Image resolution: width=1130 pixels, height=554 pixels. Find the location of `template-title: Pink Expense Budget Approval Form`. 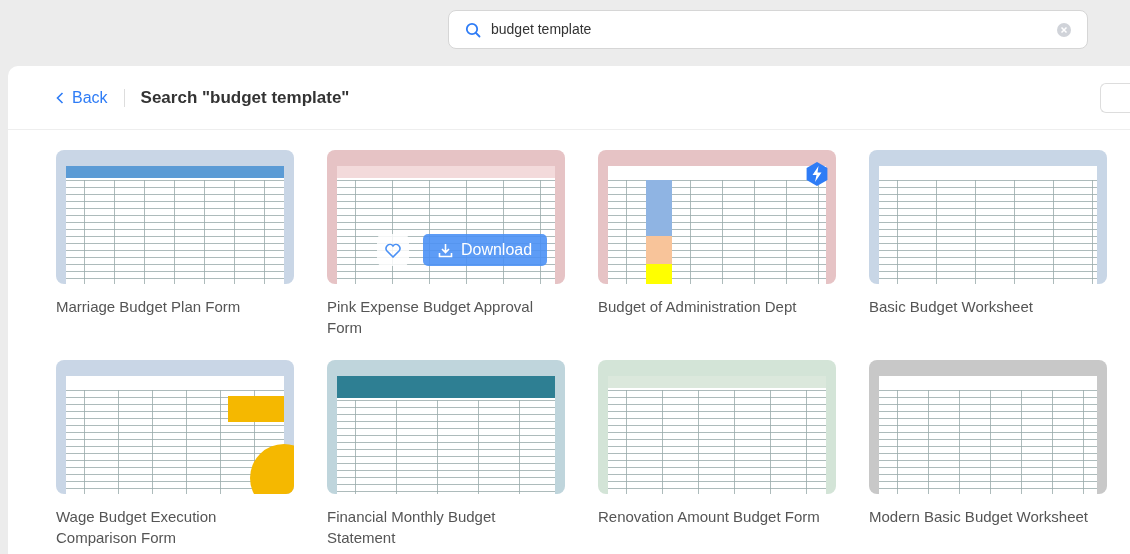

template-title: Pink Expense Budget Approval Form is located at coordinates (446, 317).